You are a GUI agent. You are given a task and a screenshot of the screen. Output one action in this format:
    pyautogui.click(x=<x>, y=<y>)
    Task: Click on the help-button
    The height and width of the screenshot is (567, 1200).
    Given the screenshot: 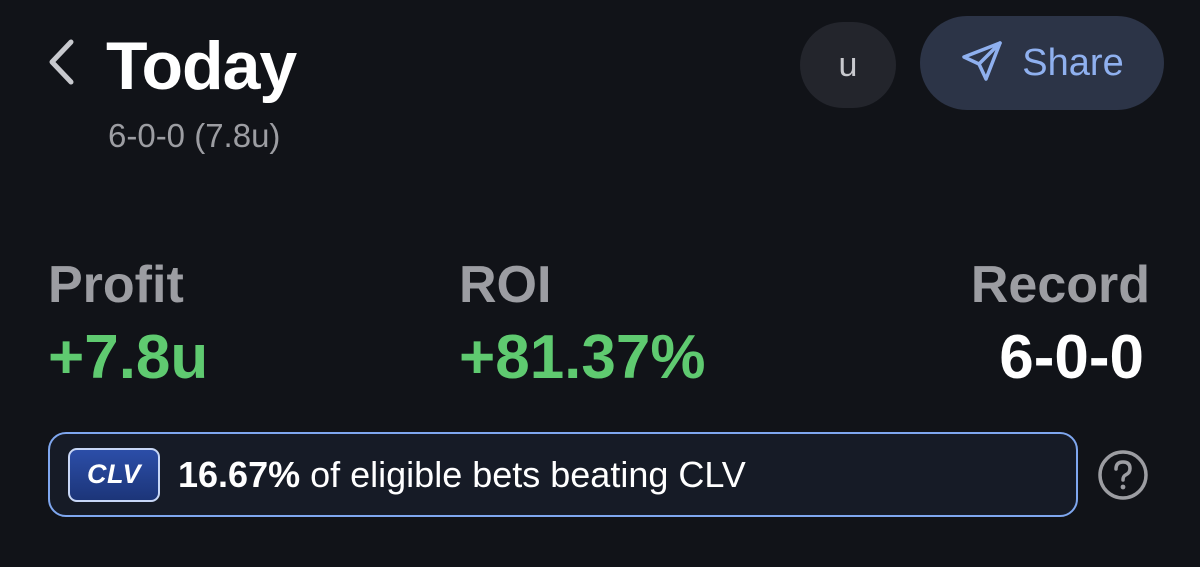 What is the action you would take?
    pyautogui.click(x=1123, y=477)
    